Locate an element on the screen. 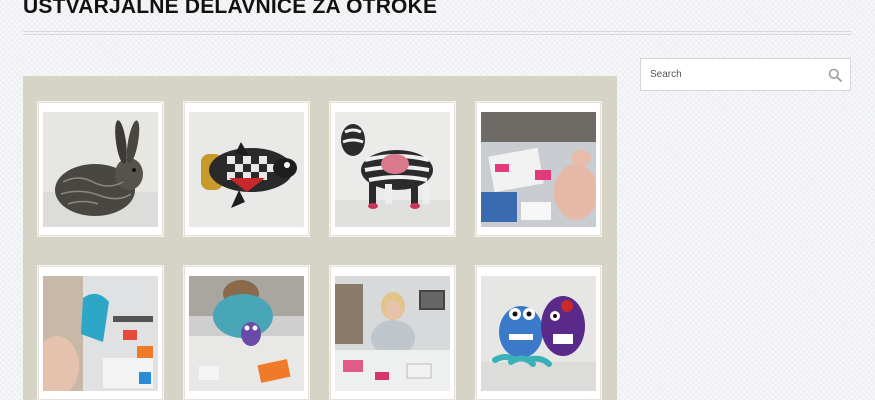 Image resolution: width=875 pixels, height=400 pixels. penguin-sculpture-image is located at coordinates (246, 169).